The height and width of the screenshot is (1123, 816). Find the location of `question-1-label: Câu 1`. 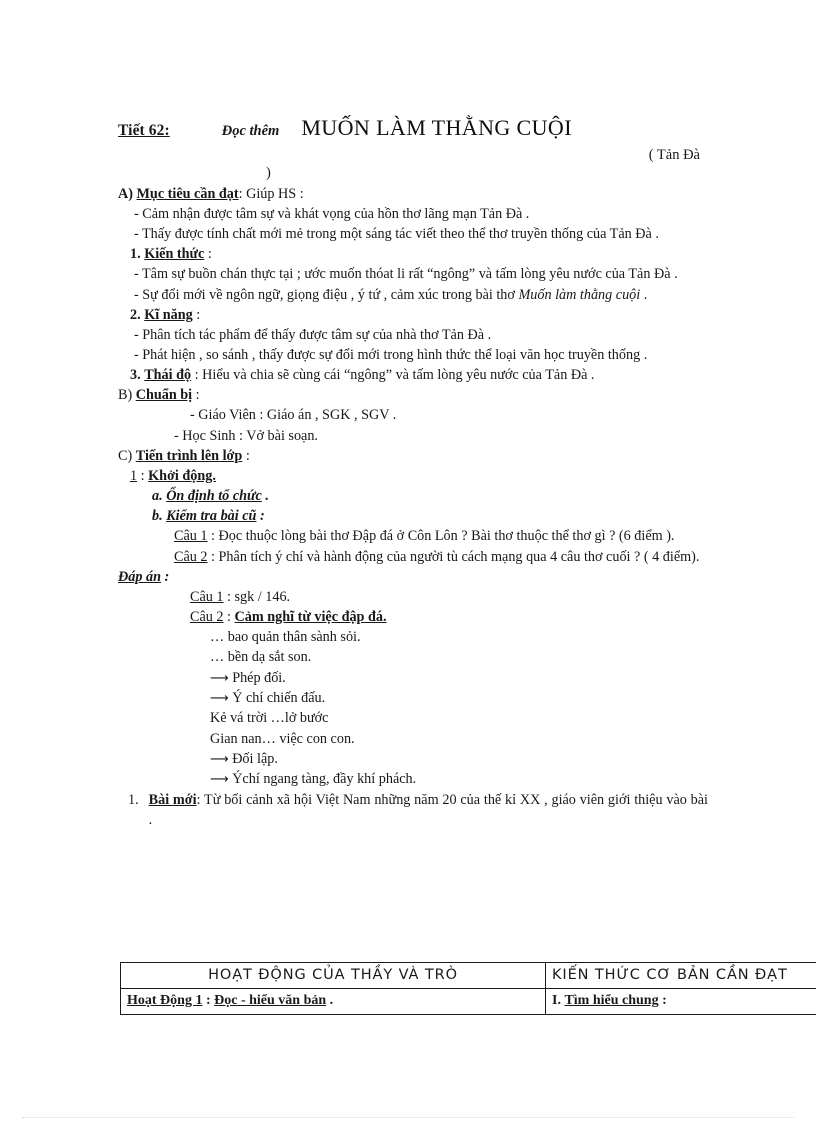

question-1-label: Câu 1 is located at coordinates (191, 536).